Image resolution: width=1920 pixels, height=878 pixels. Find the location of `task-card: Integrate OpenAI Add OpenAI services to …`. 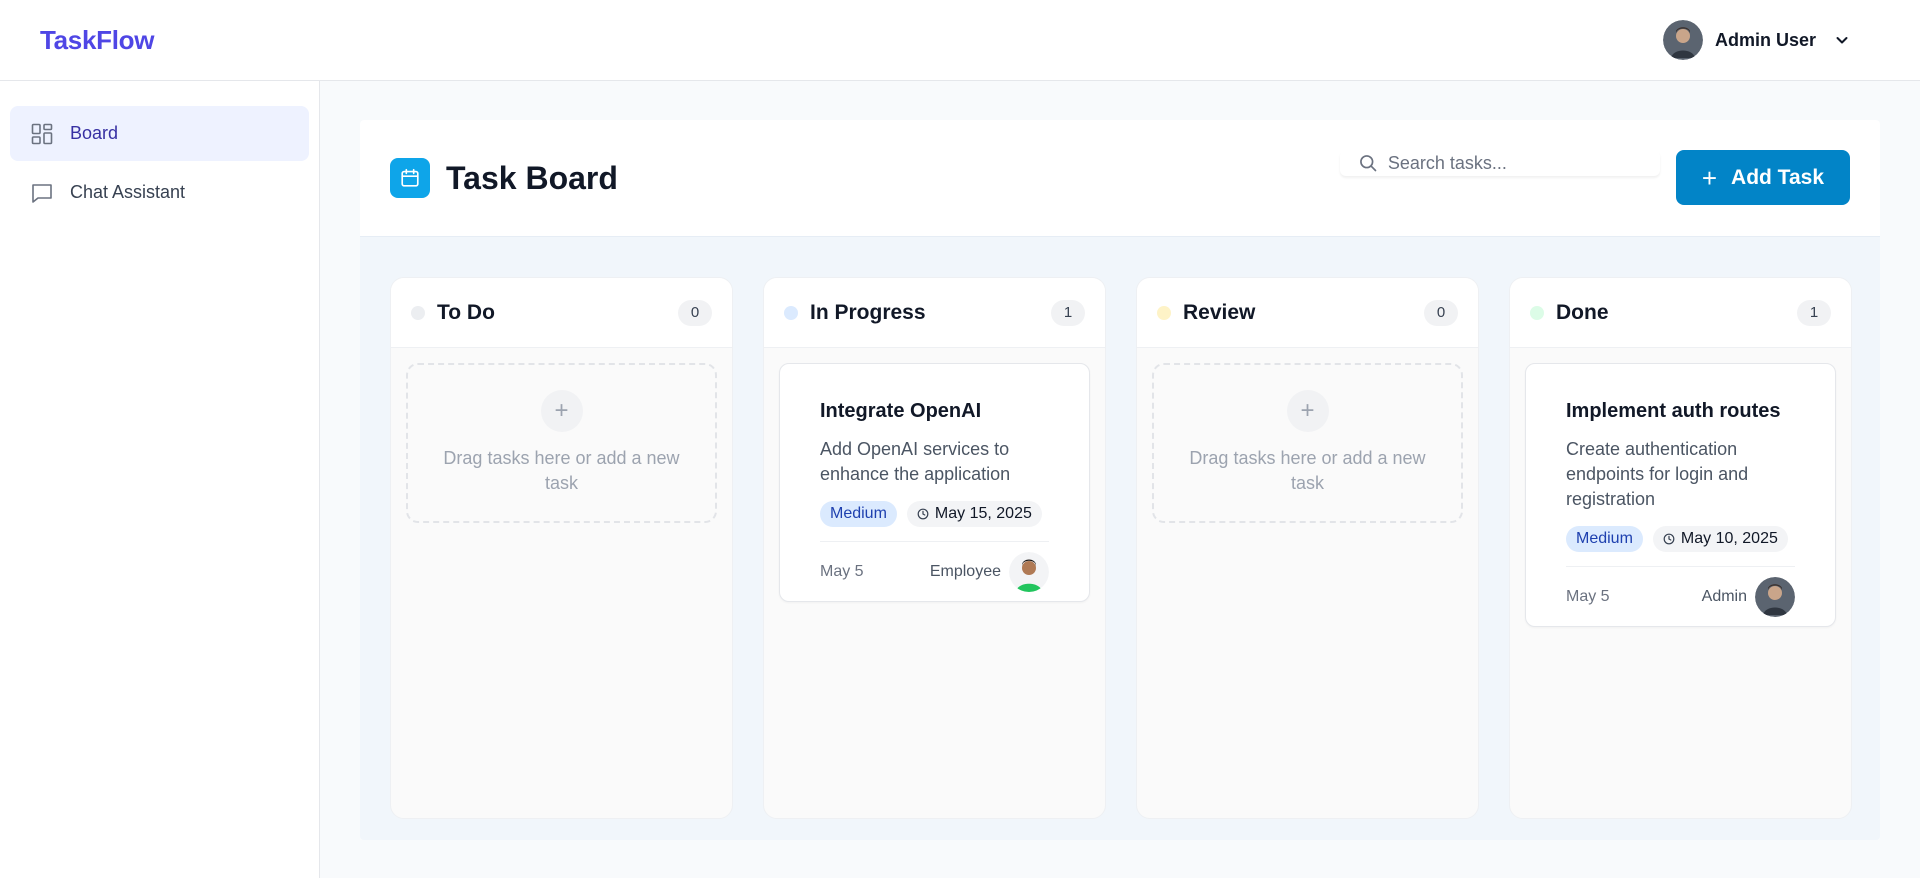

task-card: Integrate OpenAI Add OpenAI services to … is located at coordinates (934, 482).